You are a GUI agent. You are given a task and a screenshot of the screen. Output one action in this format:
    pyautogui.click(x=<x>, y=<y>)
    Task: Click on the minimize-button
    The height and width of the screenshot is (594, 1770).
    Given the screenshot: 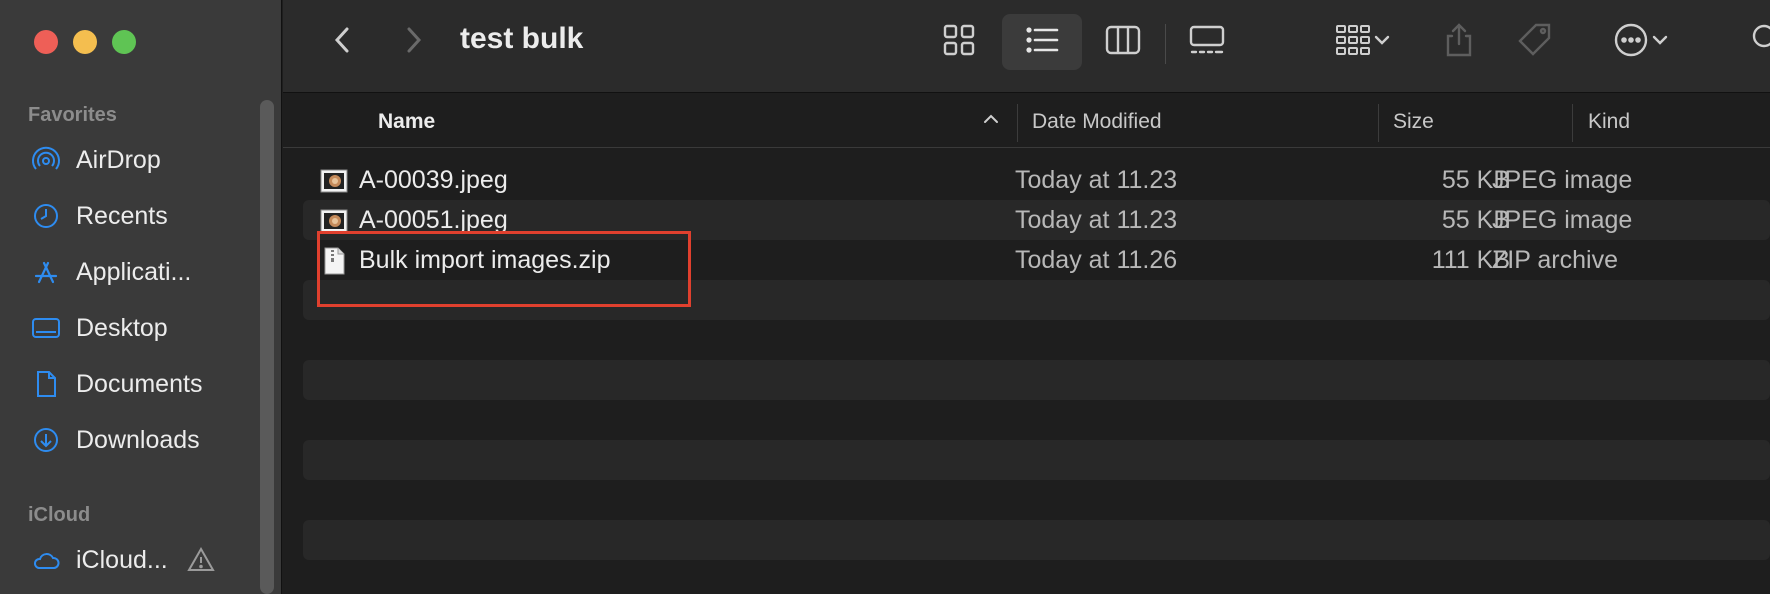 What is the action you would take?
    pyautogui.click(x=85, y=42)
    